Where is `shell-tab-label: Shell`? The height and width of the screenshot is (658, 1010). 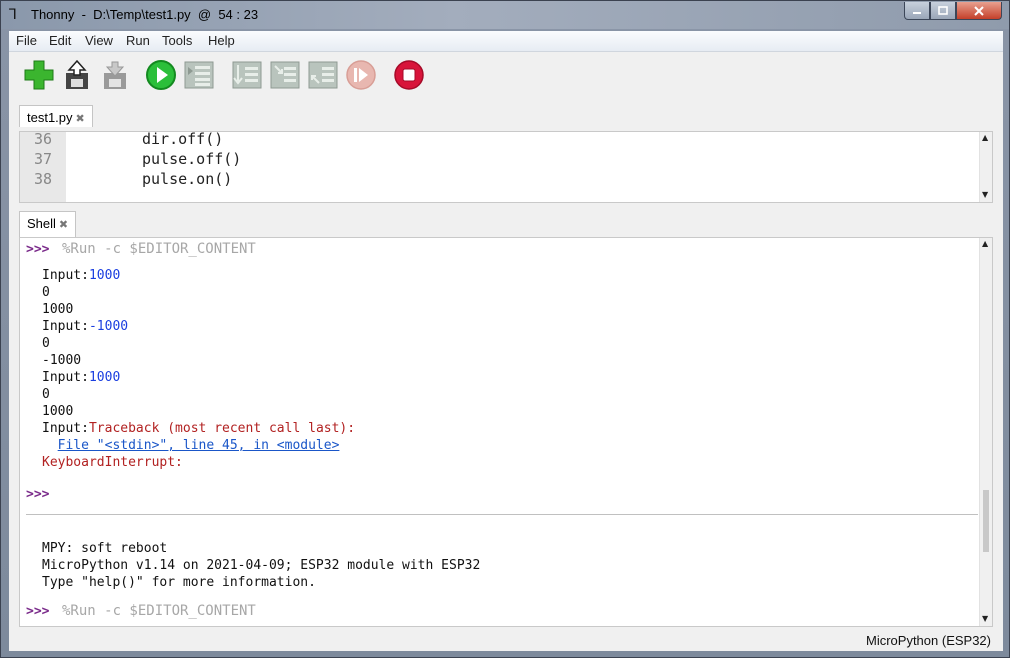
shell-tab-label: Shell is located at coordinates (41, 223).